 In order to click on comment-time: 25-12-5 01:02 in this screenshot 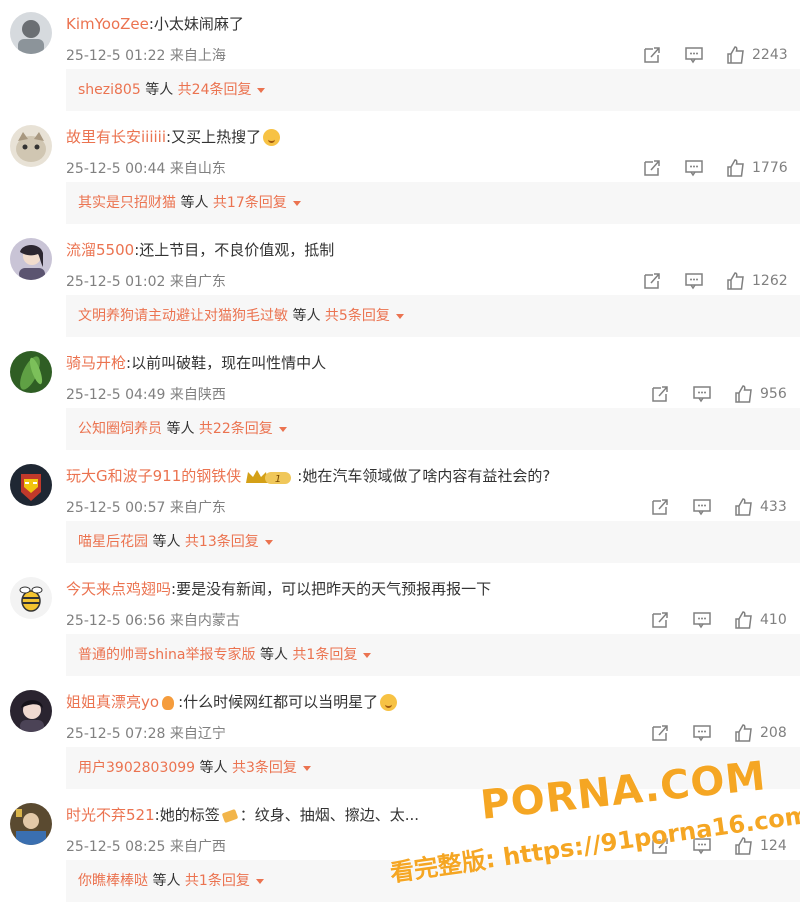, I will do `click(116, 282)`.